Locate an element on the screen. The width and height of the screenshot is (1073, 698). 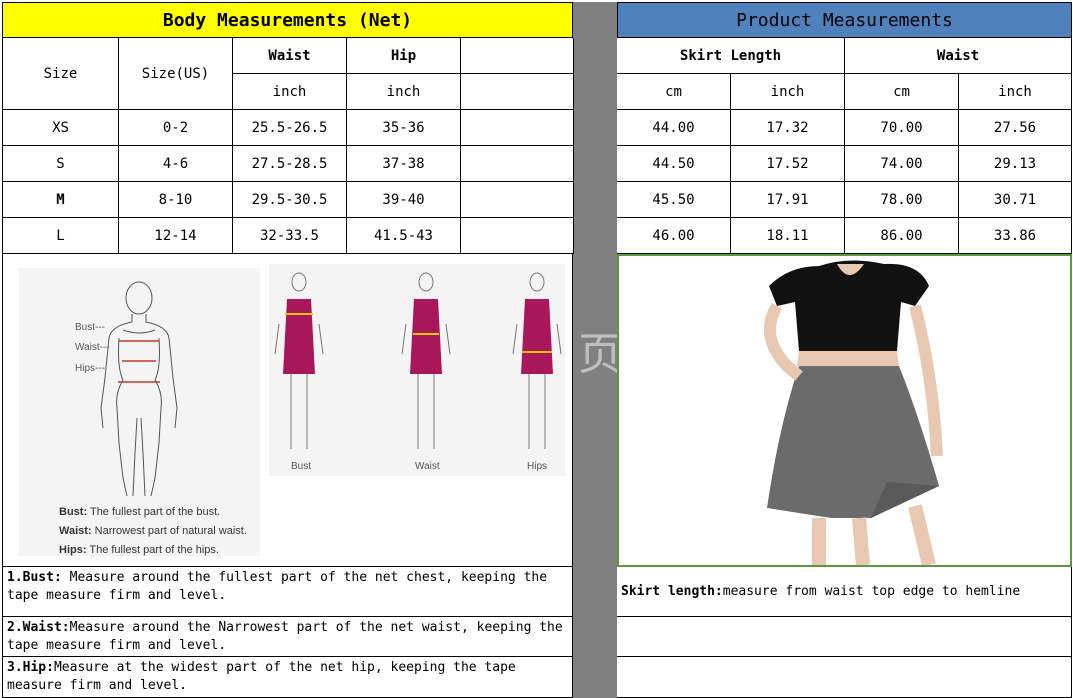
skirt-model-image is located at coordinates (853, 413).